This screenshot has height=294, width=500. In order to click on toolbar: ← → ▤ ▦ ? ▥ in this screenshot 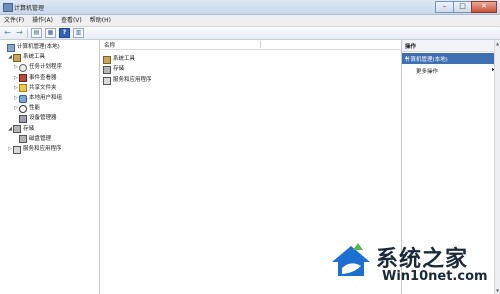, I will do `click(250, 33)`.